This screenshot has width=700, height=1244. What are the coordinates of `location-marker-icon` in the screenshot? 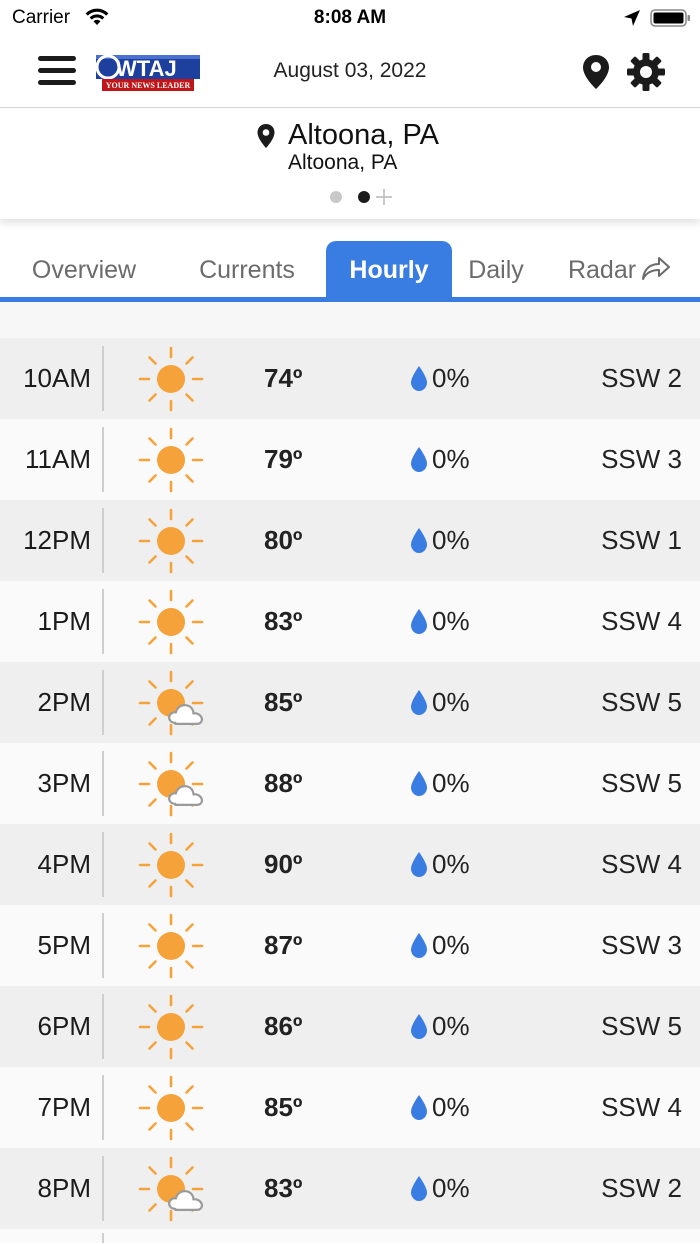 It's located at (266, 136).